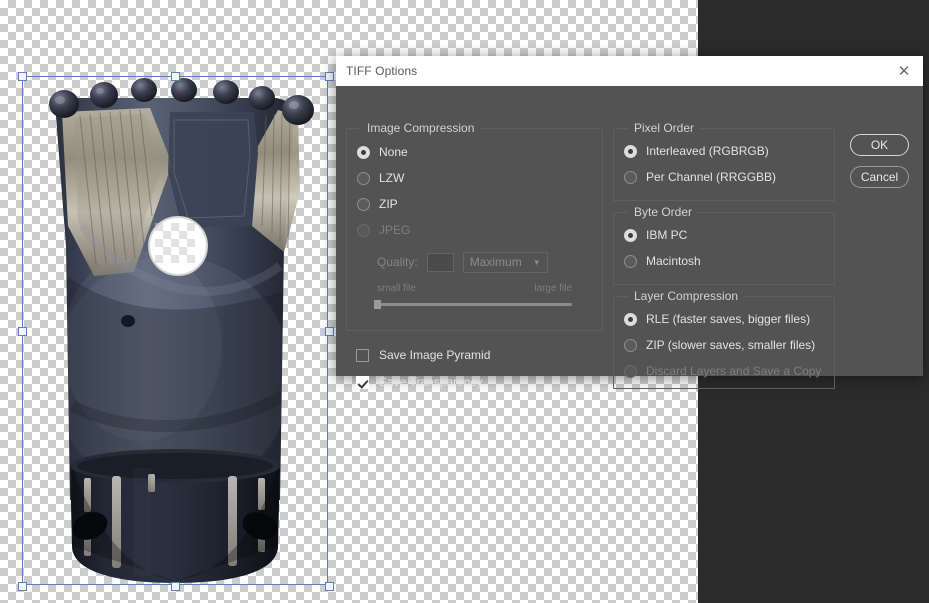 This screenshot has height=603, width=929. What do you see at coordinates (553, 288) in the screenshot?
I see `slider-max-label: large file` at bounding box center [553, 288].